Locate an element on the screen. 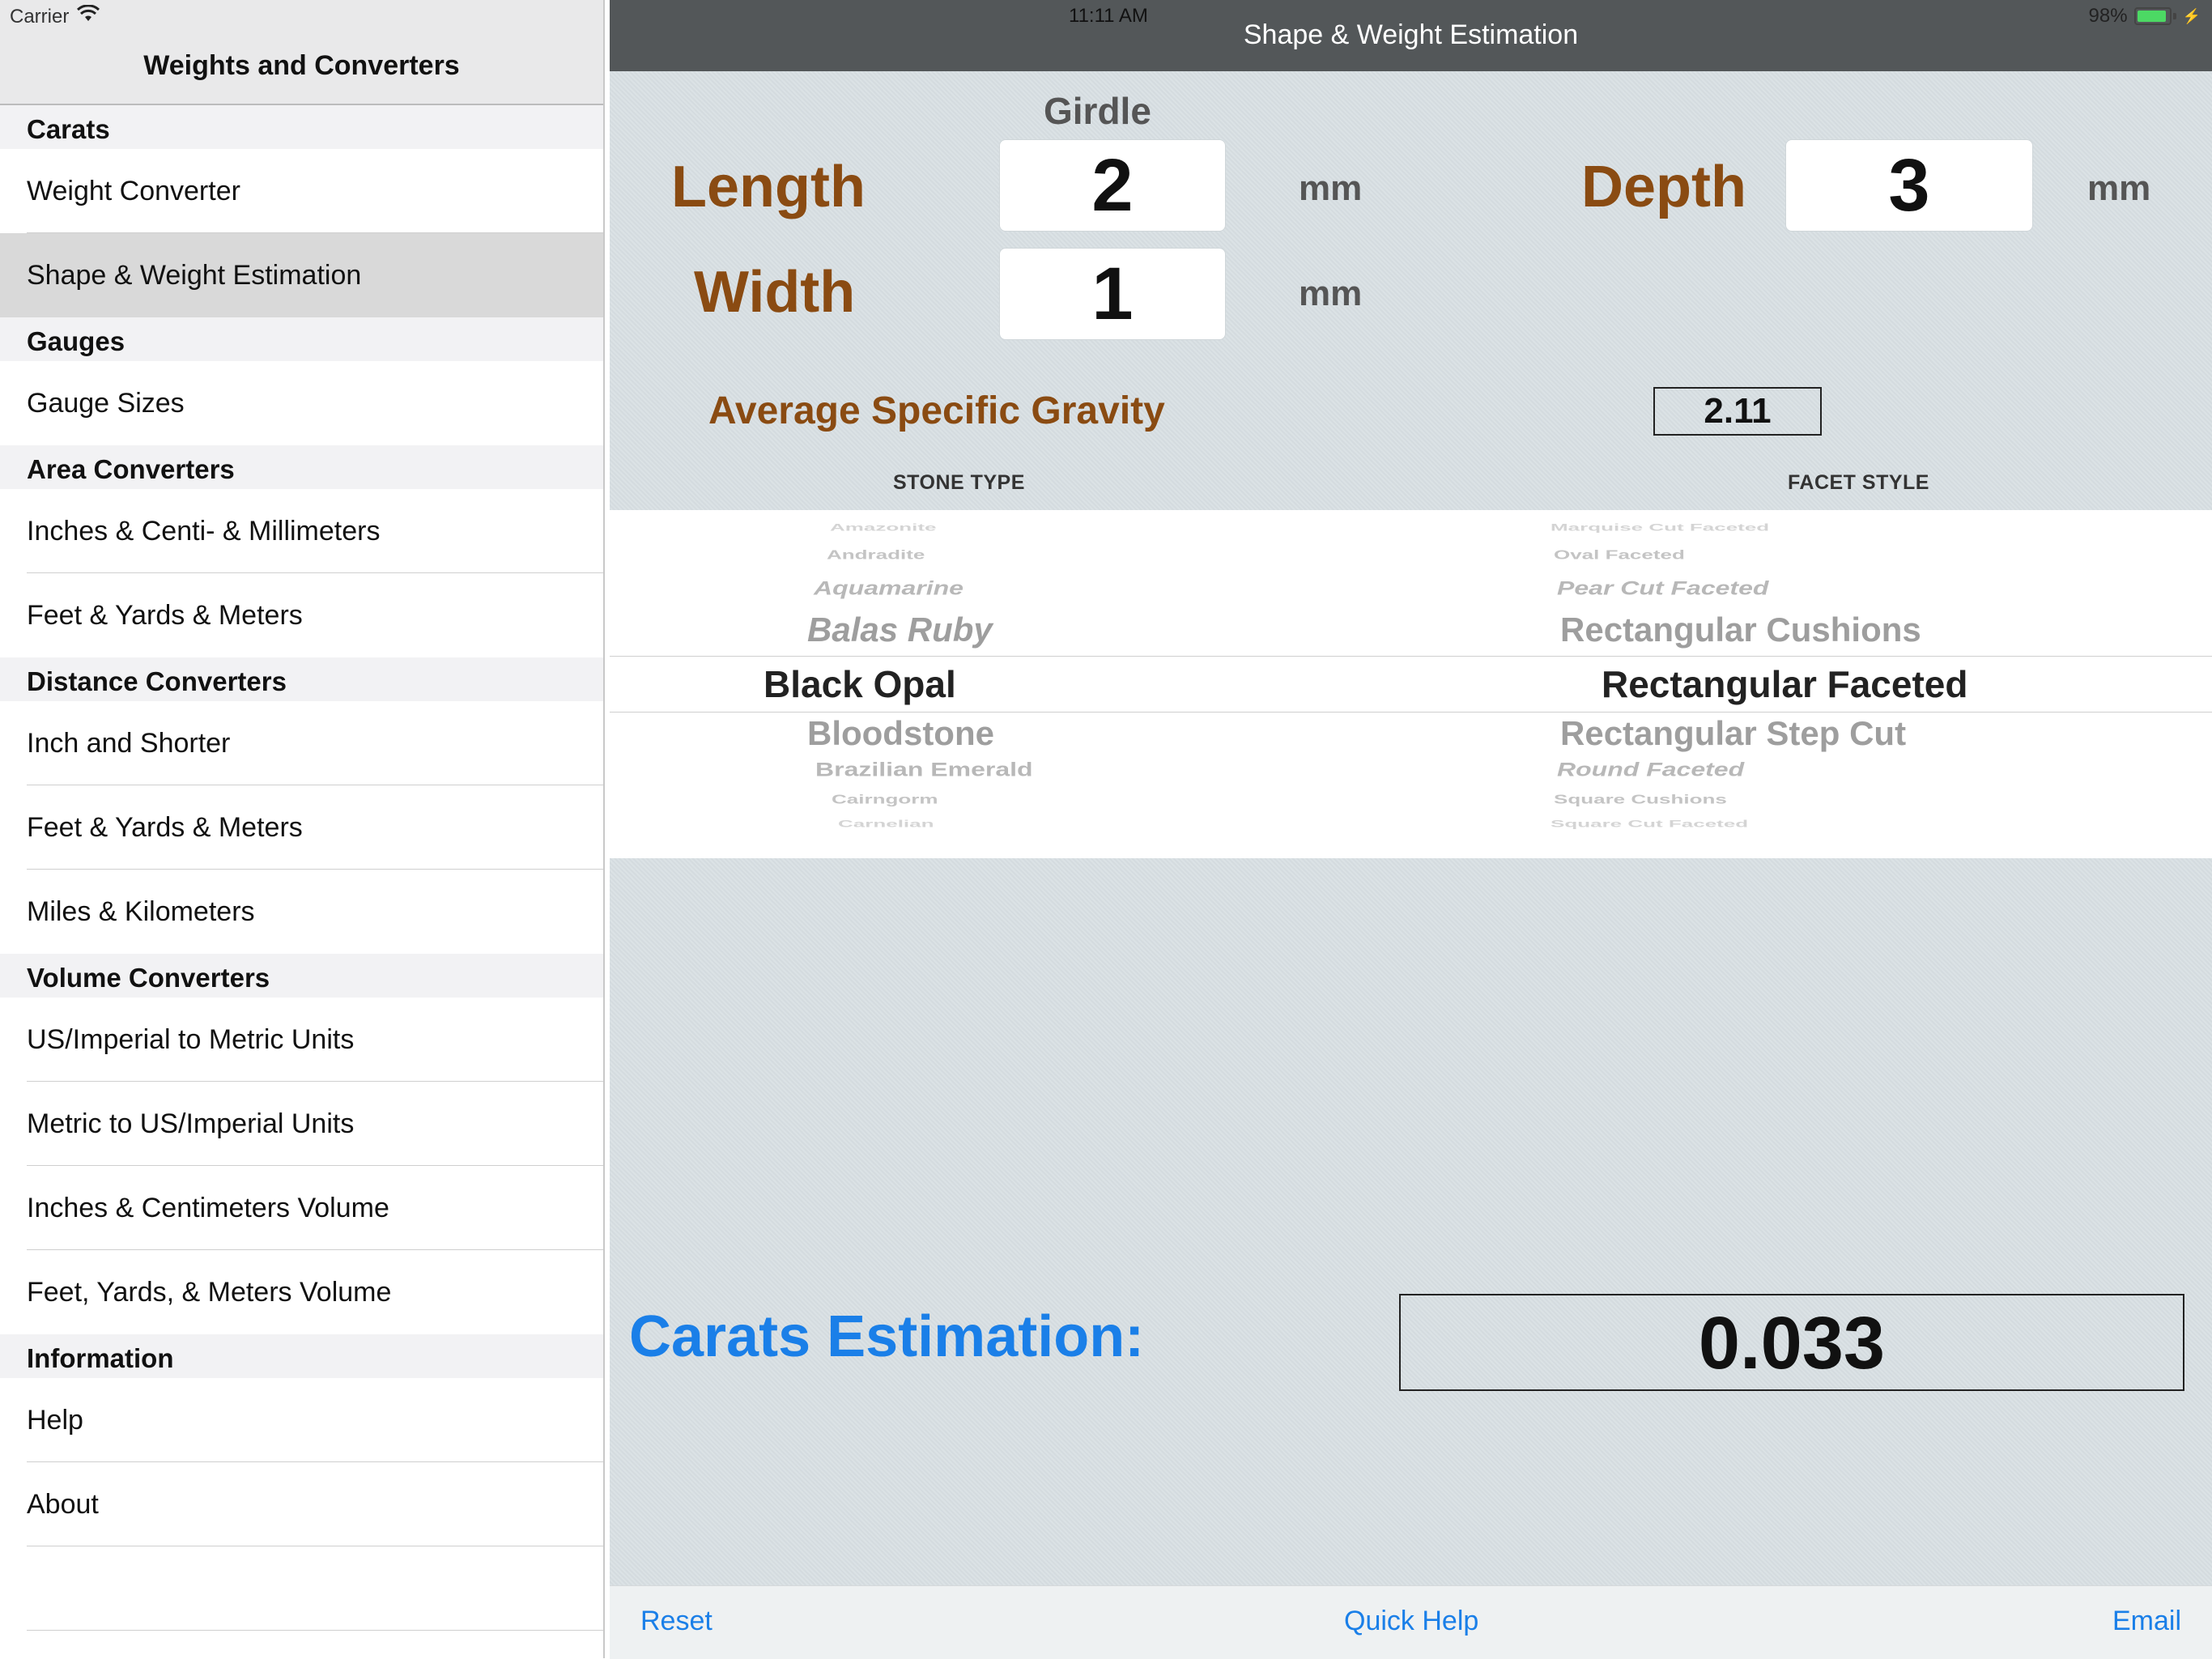 Image resolution: width=2212 pixels, height=1659 pixels. status-bar: Carrier 11:11 AM 98% ⚡ is located at coordinates (1106, 16).